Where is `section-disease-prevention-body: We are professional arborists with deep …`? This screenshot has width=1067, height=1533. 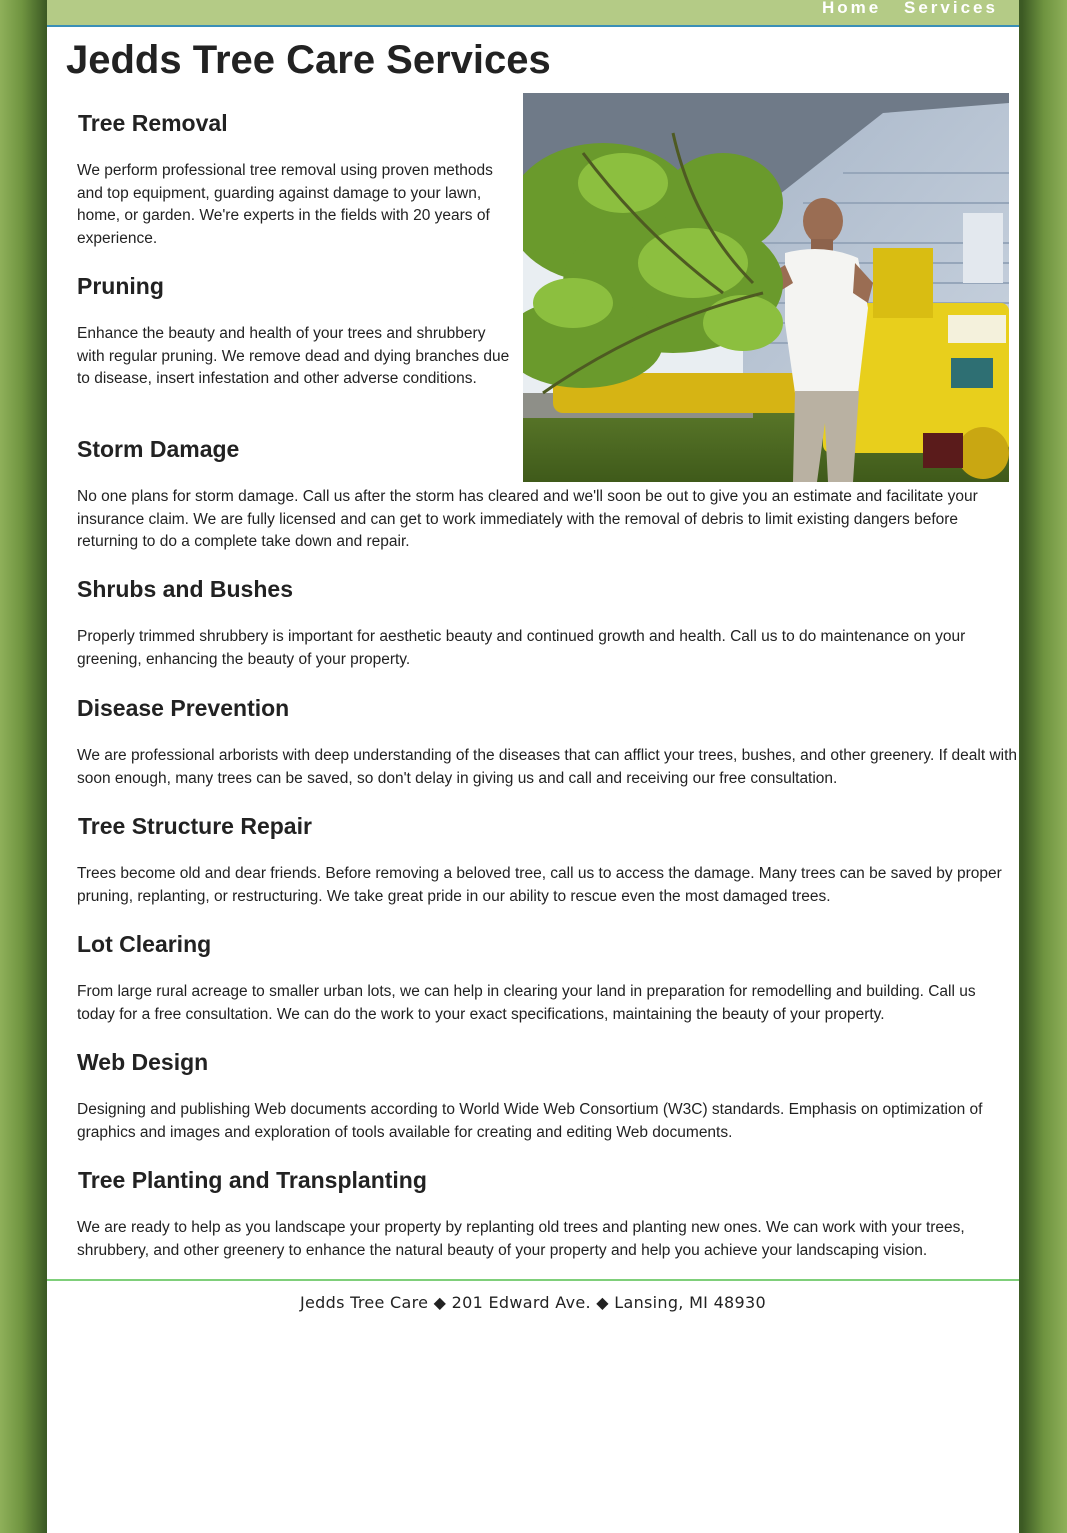
section-disease-prevention-body: We are professional arborists with deep … is located at coordinates (547, 767).